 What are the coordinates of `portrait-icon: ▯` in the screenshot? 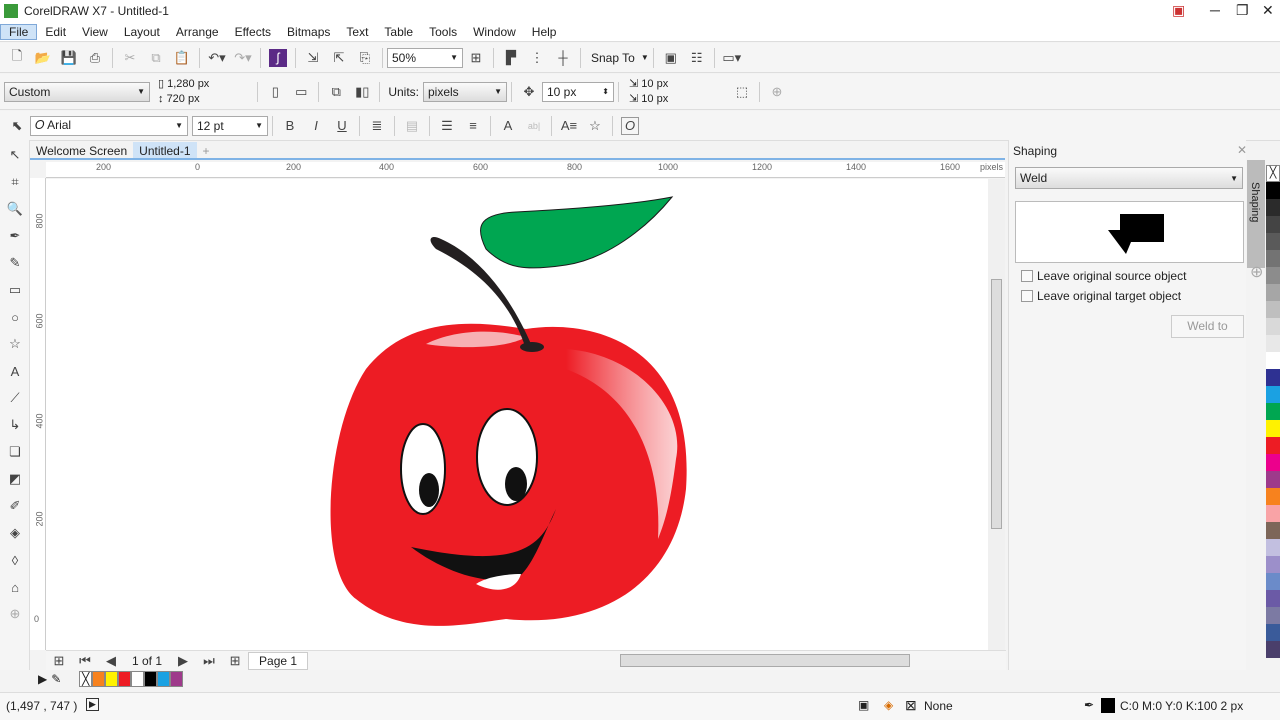 It's located at (275, 92).